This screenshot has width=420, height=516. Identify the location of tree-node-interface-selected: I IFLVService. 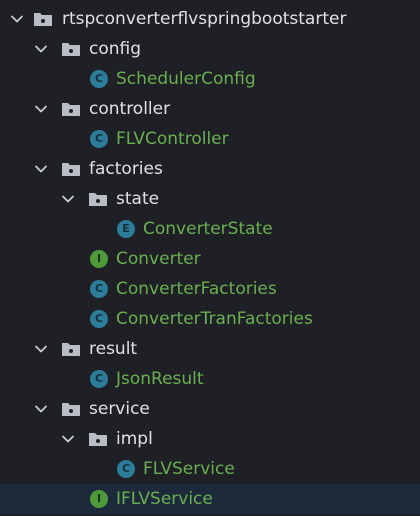
(210, 499).